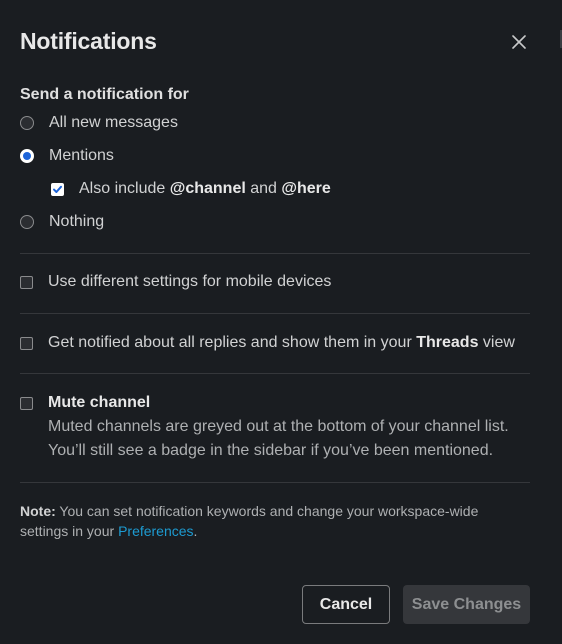 Image resolution: width=562 pixels, height=644 pixels. What do you see at coordinates (346, 604) in the screenshot?
I see `cancel-button: Cancel` at bounding box center [346, 604].